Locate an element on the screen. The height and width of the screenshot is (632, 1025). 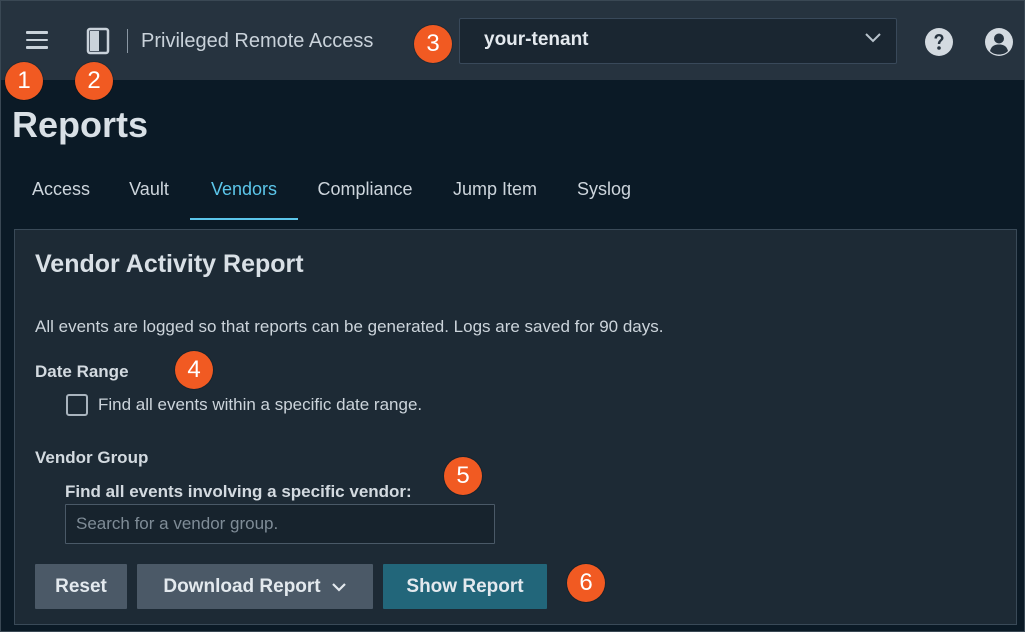
download-report-button: Download Report is located at coordinates (255, 586).